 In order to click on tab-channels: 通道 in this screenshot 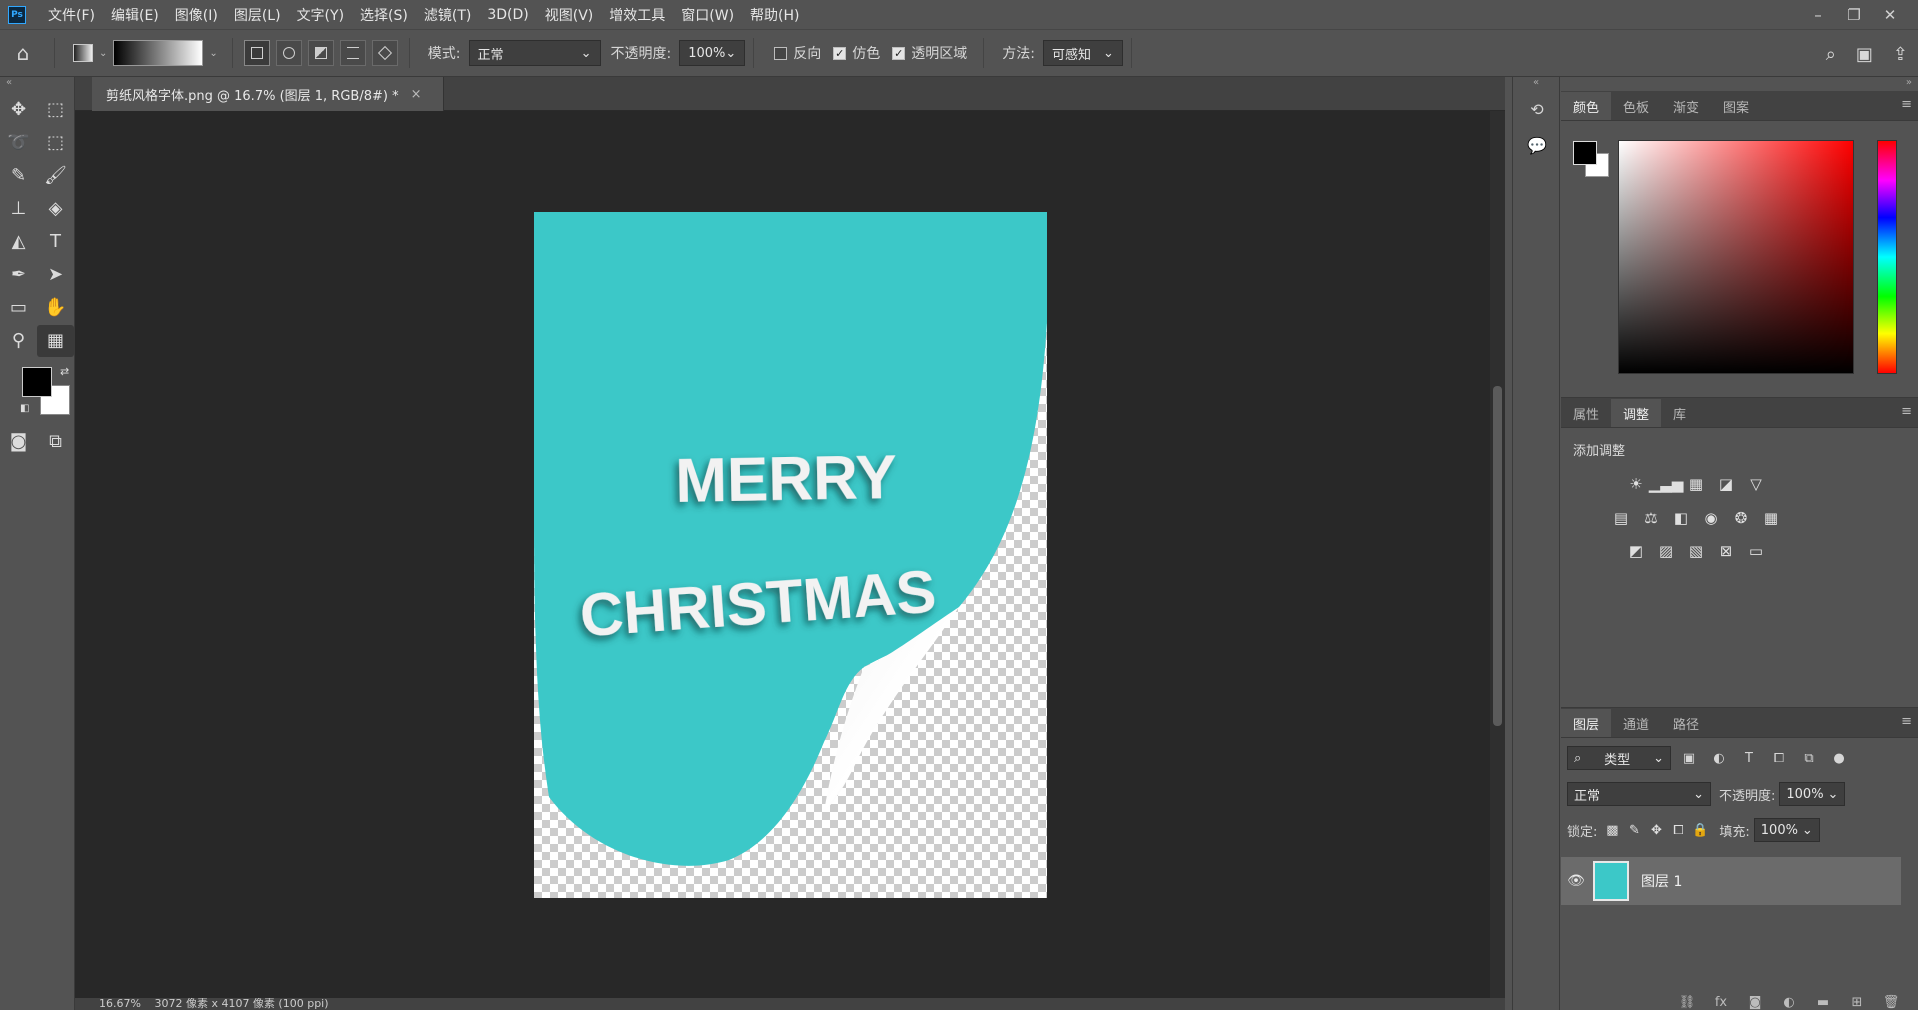, I will do `click(1636, 723)`.